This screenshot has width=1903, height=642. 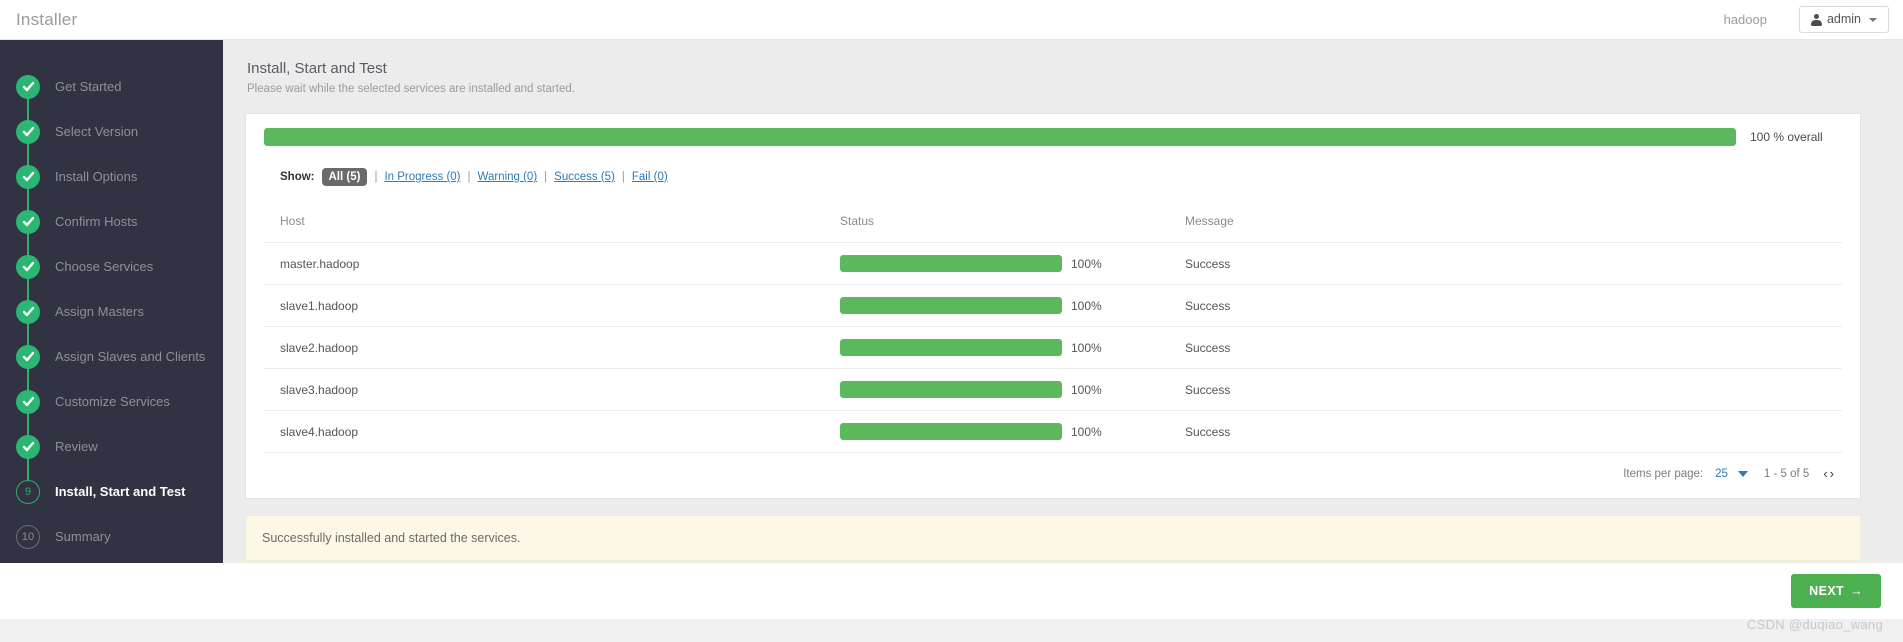 What do you see at coordinates (76, 446) in the screenshot?
I see `sidebar-step-label: Review` at bounding box center [76, 446].